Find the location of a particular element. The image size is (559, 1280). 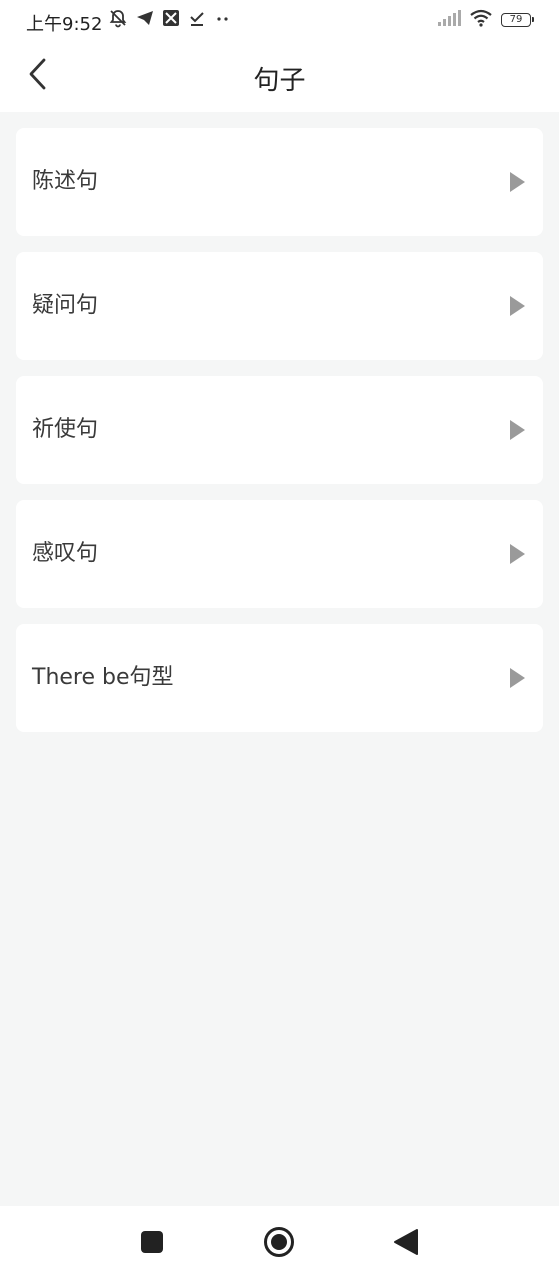

battery-icon: 79 is located at coordinates (517, 20).